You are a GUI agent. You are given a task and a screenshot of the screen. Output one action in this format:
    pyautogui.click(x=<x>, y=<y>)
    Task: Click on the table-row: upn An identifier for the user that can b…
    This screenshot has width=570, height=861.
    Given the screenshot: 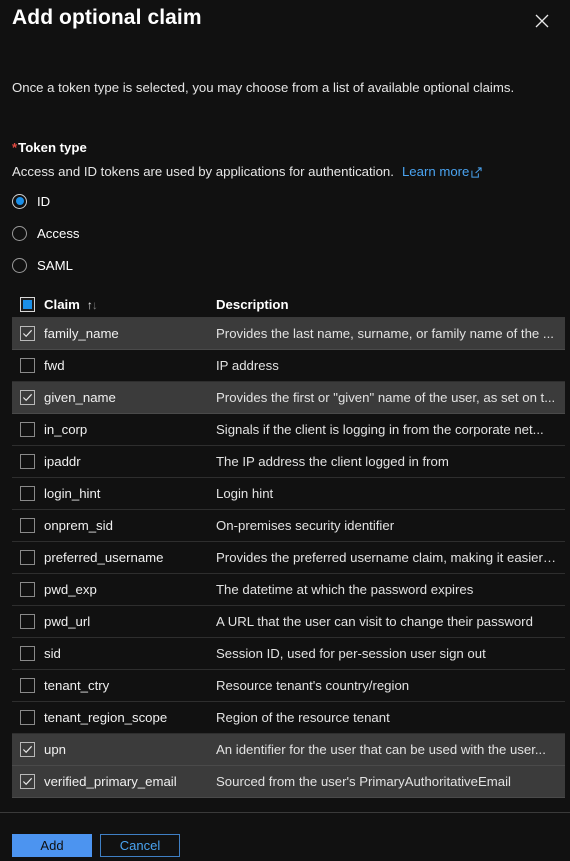 What is the action you would take?
    pyautogui.click(x=288, y=750)
    